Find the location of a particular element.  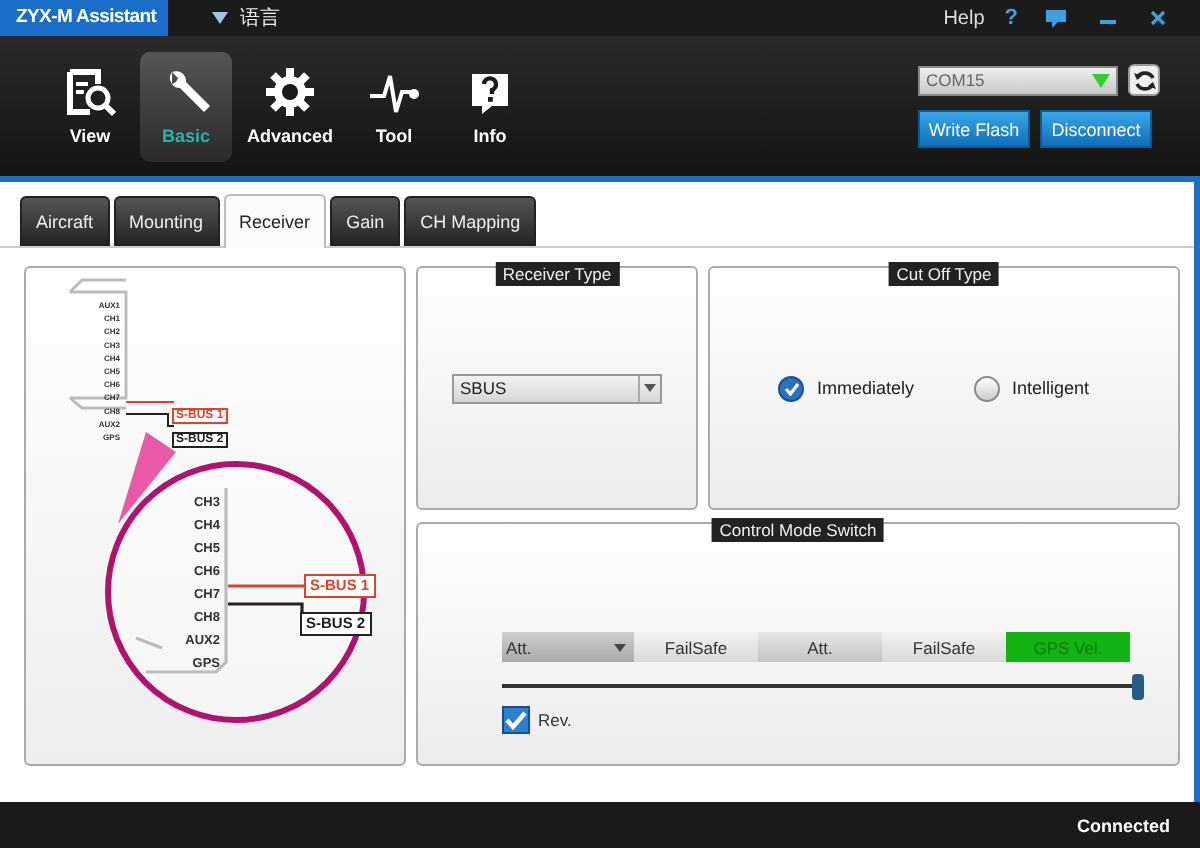

receiver-type-dropdown: SBUS is located at coordinates (557, 388).